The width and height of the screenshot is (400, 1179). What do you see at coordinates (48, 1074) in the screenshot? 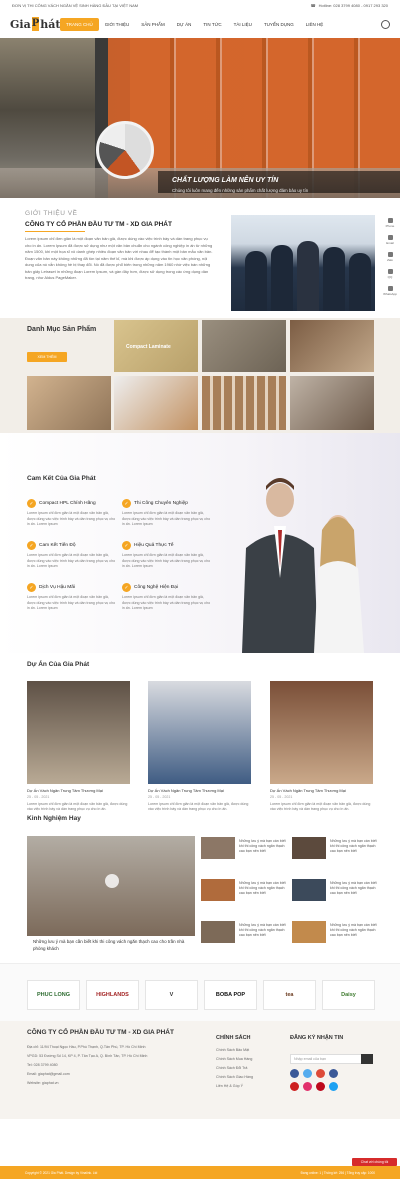
I see `footer-email: Email: giaphat@gmail.com` at bounding box center [48, 1074].